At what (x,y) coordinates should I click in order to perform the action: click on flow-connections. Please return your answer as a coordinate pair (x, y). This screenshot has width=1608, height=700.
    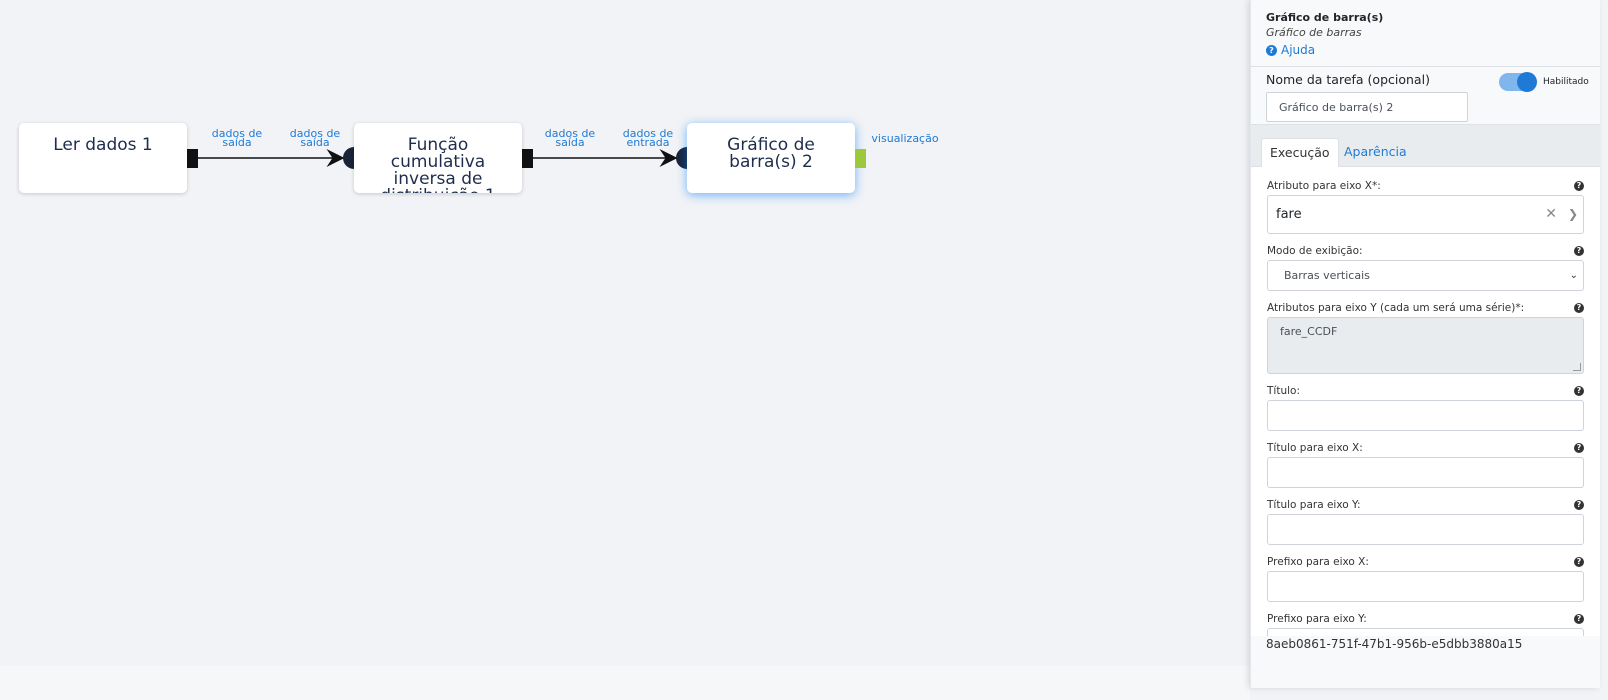
    Looking at the image, I should click on (437, 158).